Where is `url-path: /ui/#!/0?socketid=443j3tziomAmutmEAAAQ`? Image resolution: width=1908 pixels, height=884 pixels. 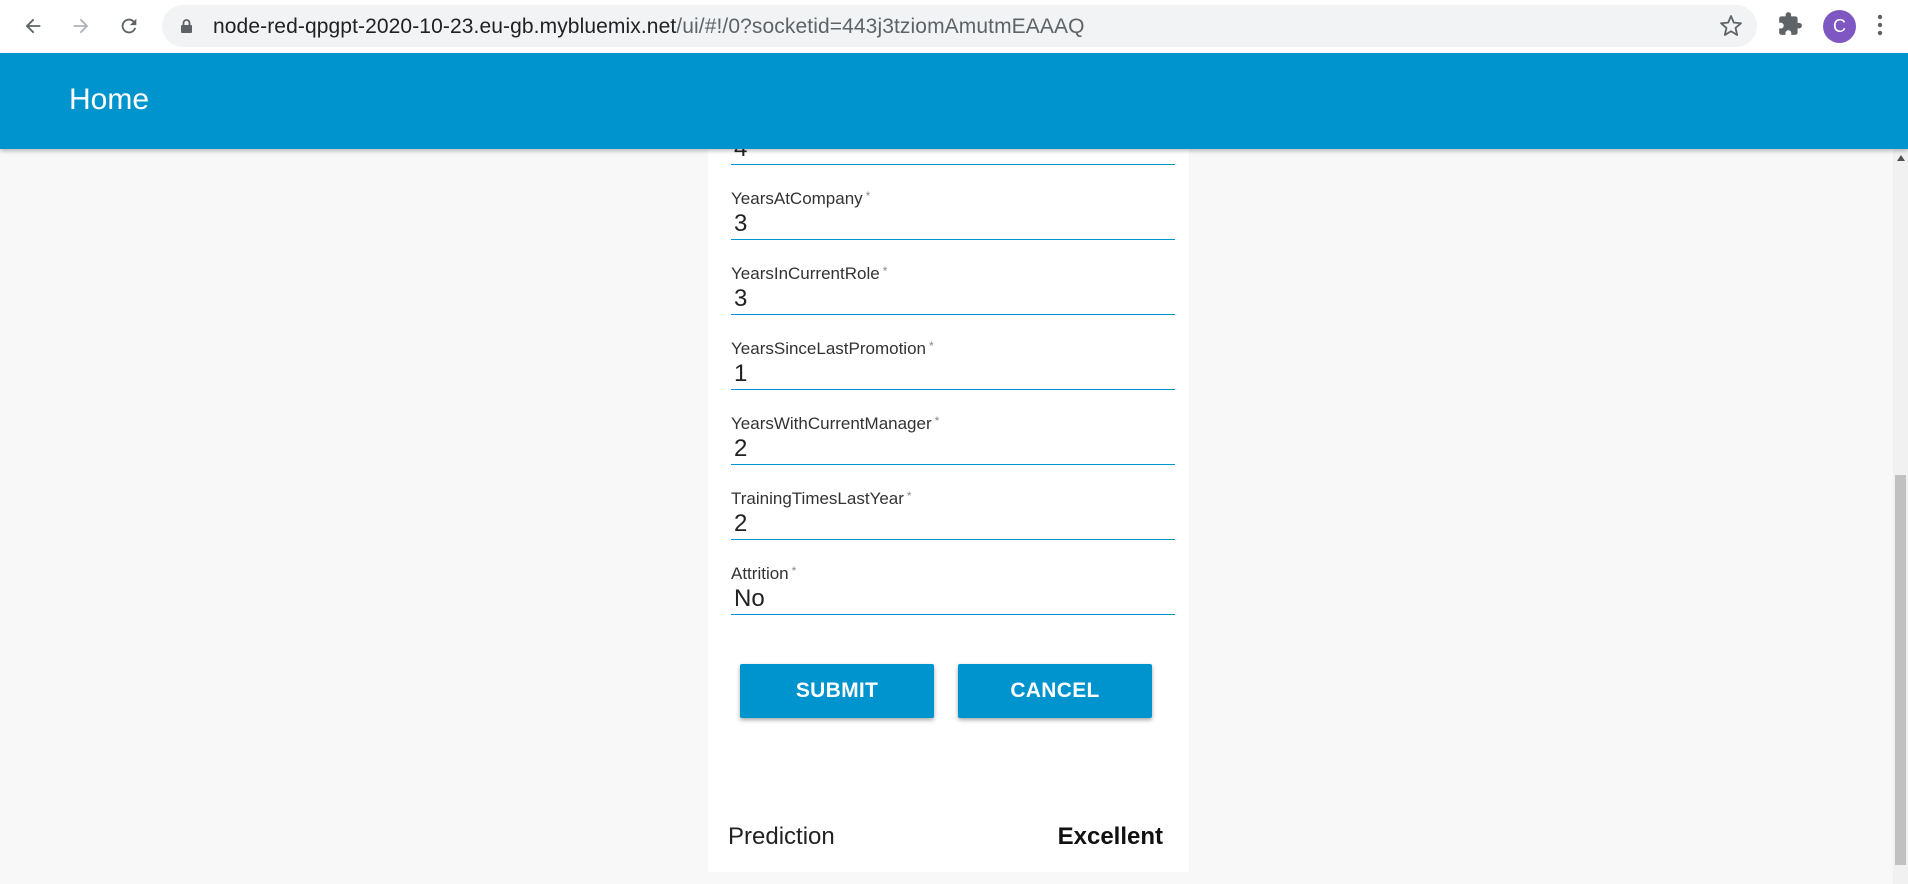
url-path: /ui/#!/0?socketid=443j3tziomAmutmEAAAQ is located at coordinates (880, 26).